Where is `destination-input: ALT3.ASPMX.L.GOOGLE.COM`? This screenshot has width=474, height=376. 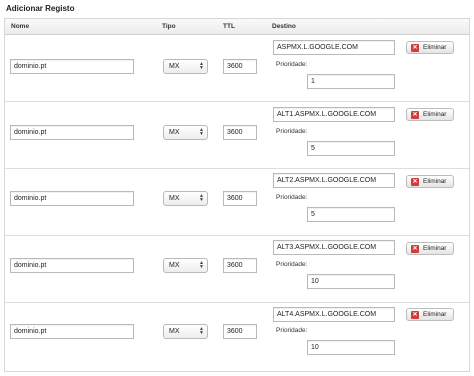 destination-input: ALT3.ASPMX.L.GOOGLE.COM is located at coordinates (334, 247).